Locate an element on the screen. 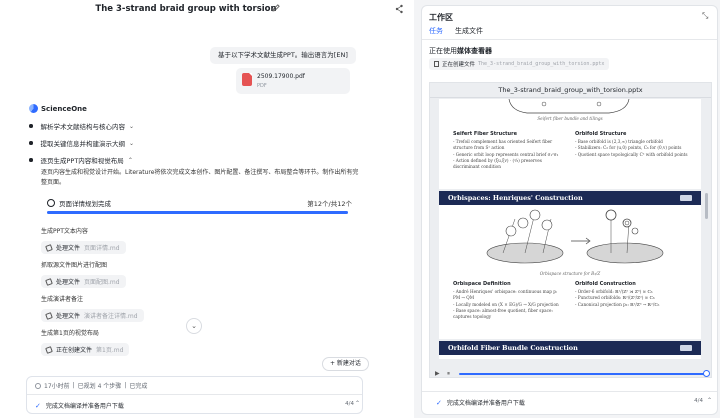  pdf-file-icon is located at coordinates (247, 79).